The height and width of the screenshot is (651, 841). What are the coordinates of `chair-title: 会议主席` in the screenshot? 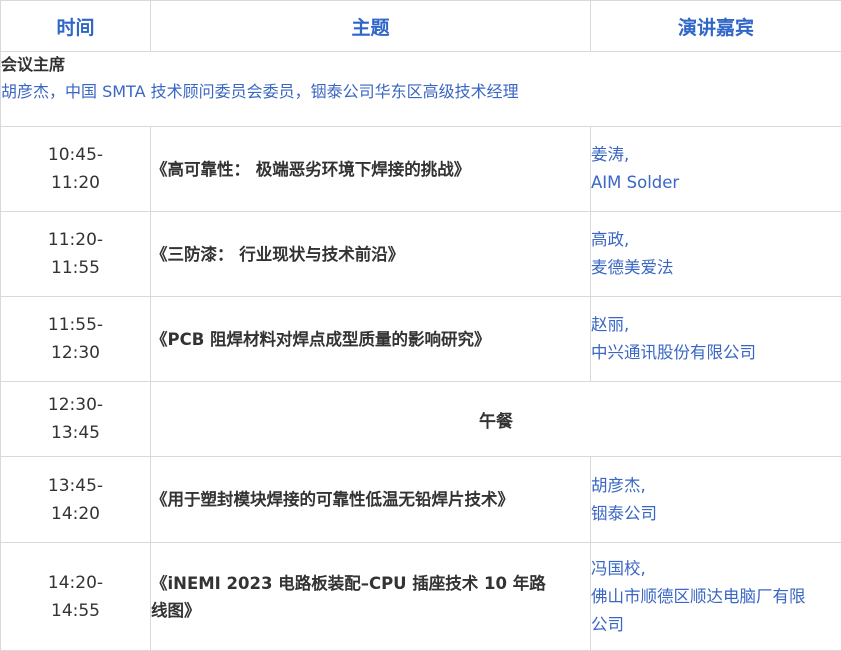 It's located at (421, 65).